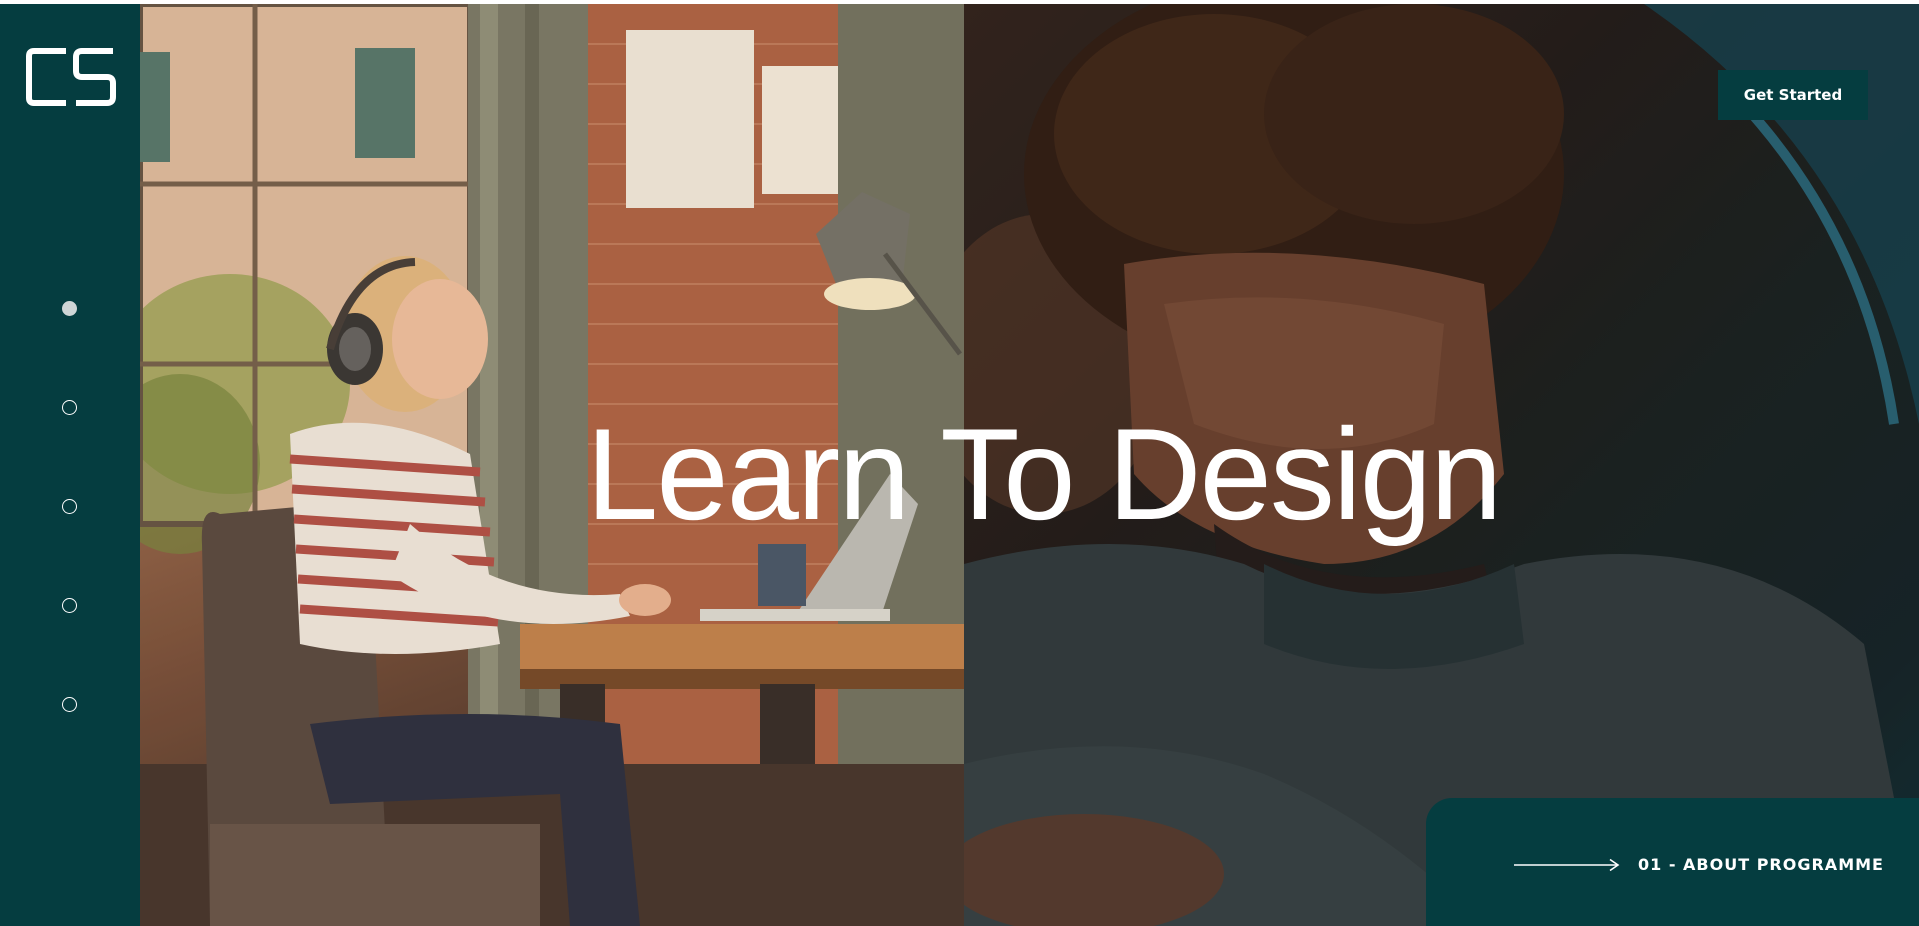  What do you see at coordinates (1793, 95) in the screenshot?
I see `get-started-button: Get Started` at bounding box center [1793, 95].